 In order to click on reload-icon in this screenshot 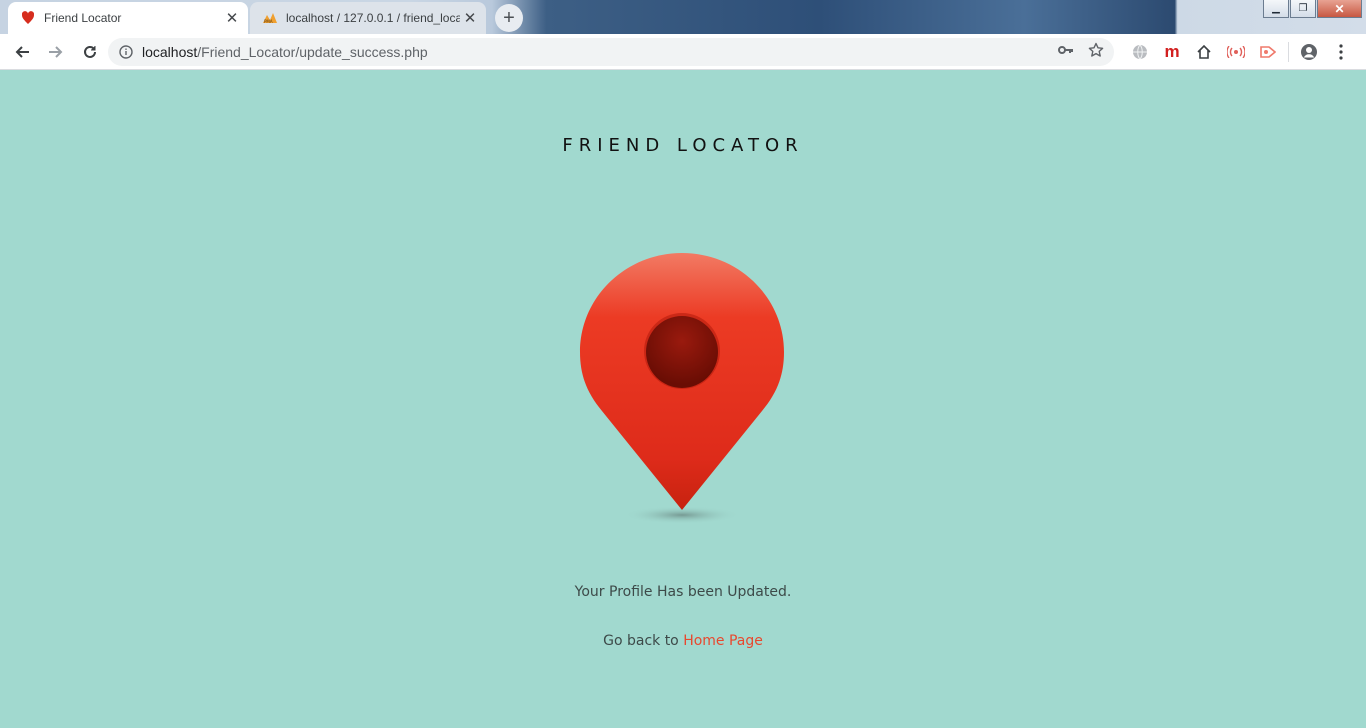, I will do `click(90, 51)`.